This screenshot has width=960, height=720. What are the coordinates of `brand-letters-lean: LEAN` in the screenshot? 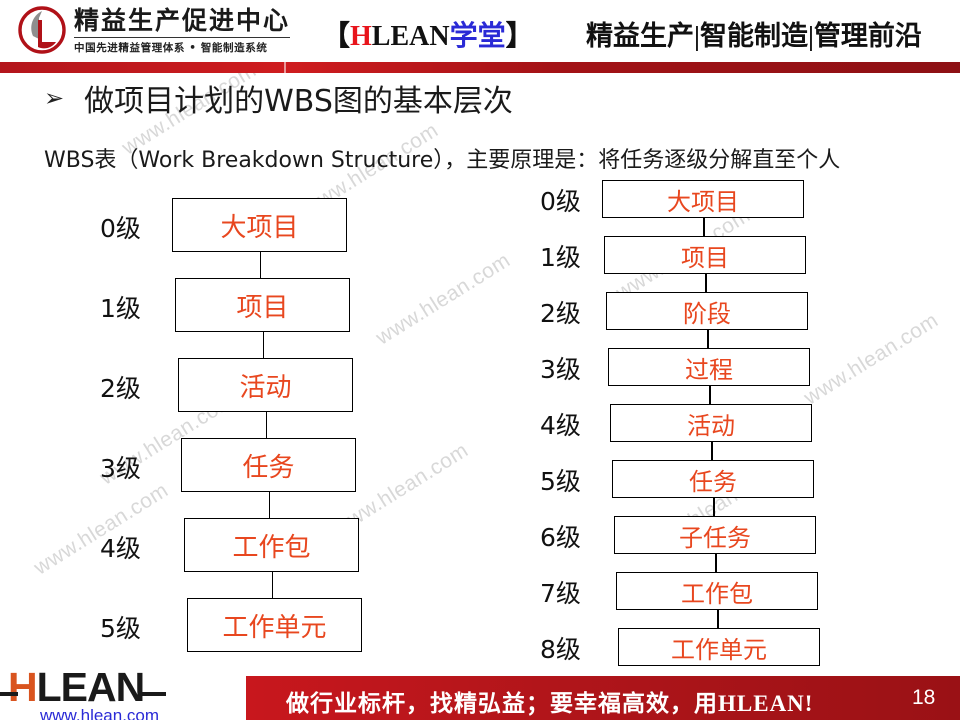 It's located at (410, 36).